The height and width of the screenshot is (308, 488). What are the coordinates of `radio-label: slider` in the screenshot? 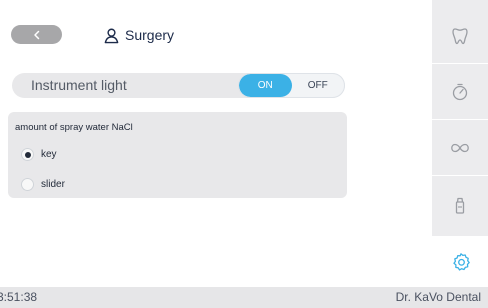 It's located at (53, 184).